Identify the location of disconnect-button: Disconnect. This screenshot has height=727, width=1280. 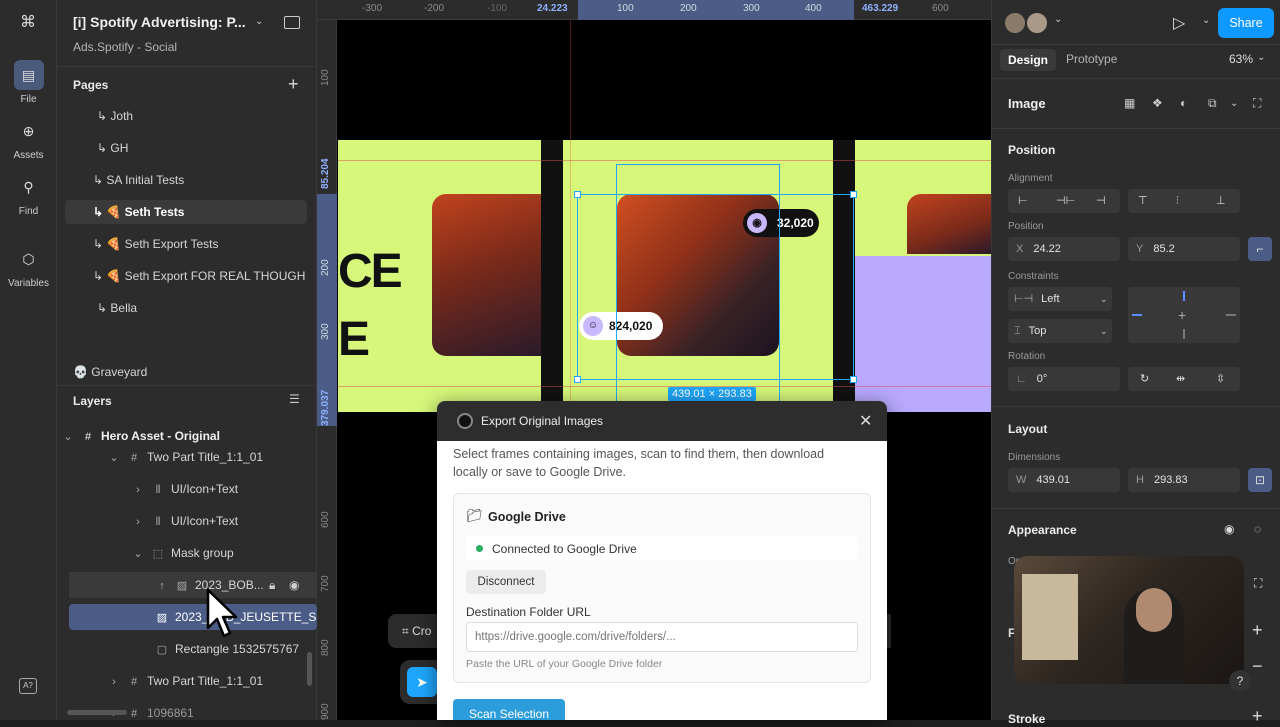
(506, 582).